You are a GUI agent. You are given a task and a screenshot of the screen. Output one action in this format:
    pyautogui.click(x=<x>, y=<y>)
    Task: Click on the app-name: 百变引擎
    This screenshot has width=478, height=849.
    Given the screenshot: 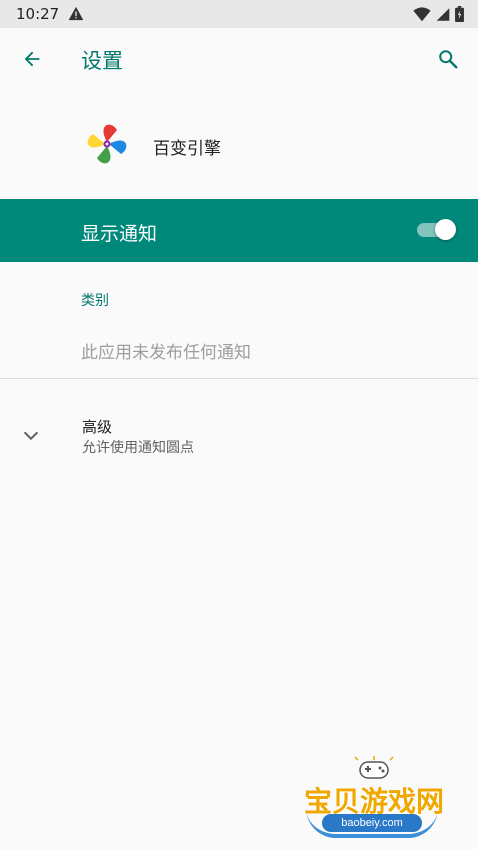 What is the action you would take?
    pyautogui.click(x=187, y=149)
    